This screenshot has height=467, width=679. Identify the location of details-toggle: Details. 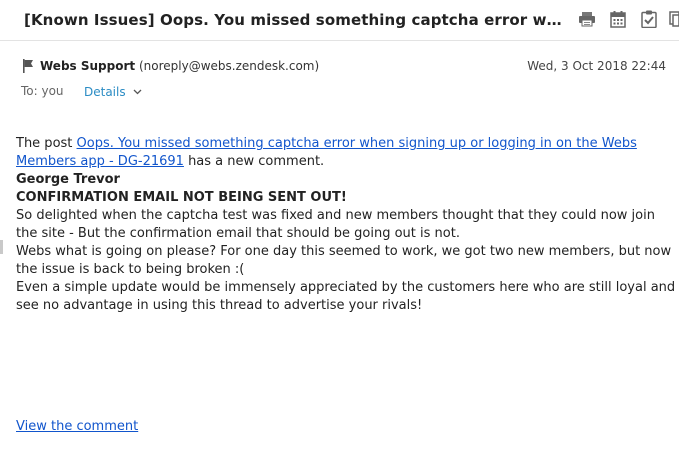
(113, 91).